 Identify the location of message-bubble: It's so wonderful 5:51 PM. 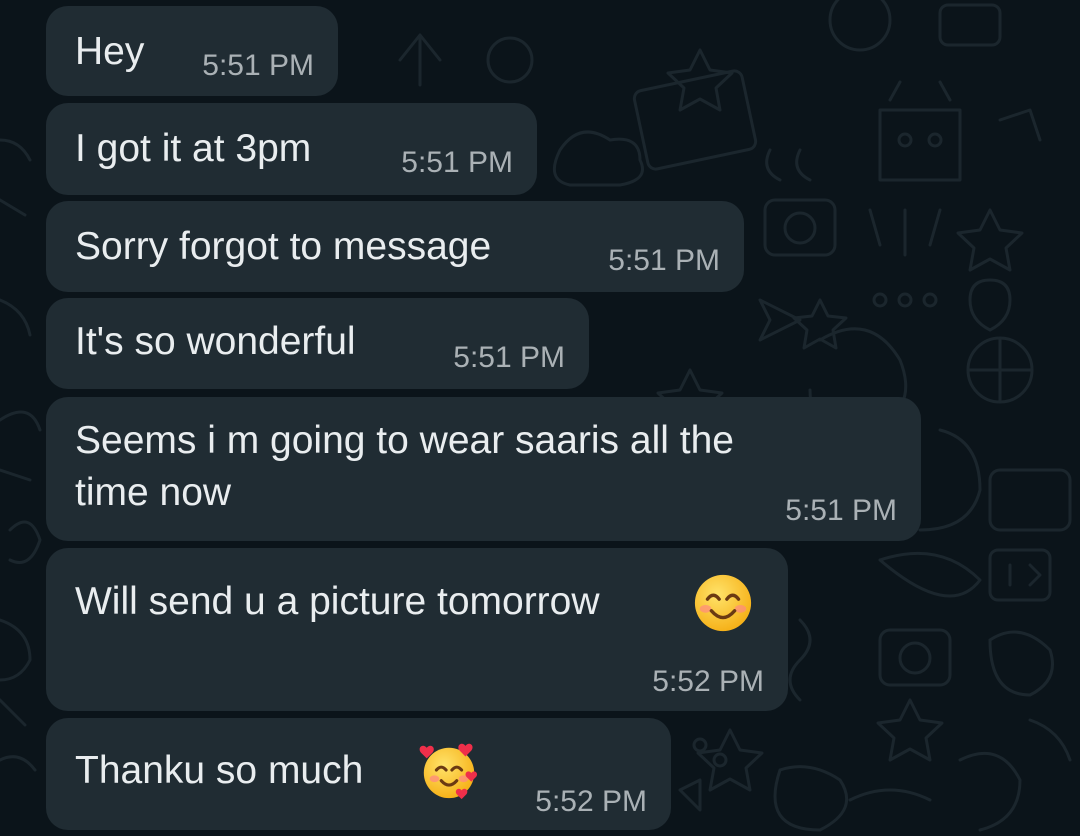
(317, 343).